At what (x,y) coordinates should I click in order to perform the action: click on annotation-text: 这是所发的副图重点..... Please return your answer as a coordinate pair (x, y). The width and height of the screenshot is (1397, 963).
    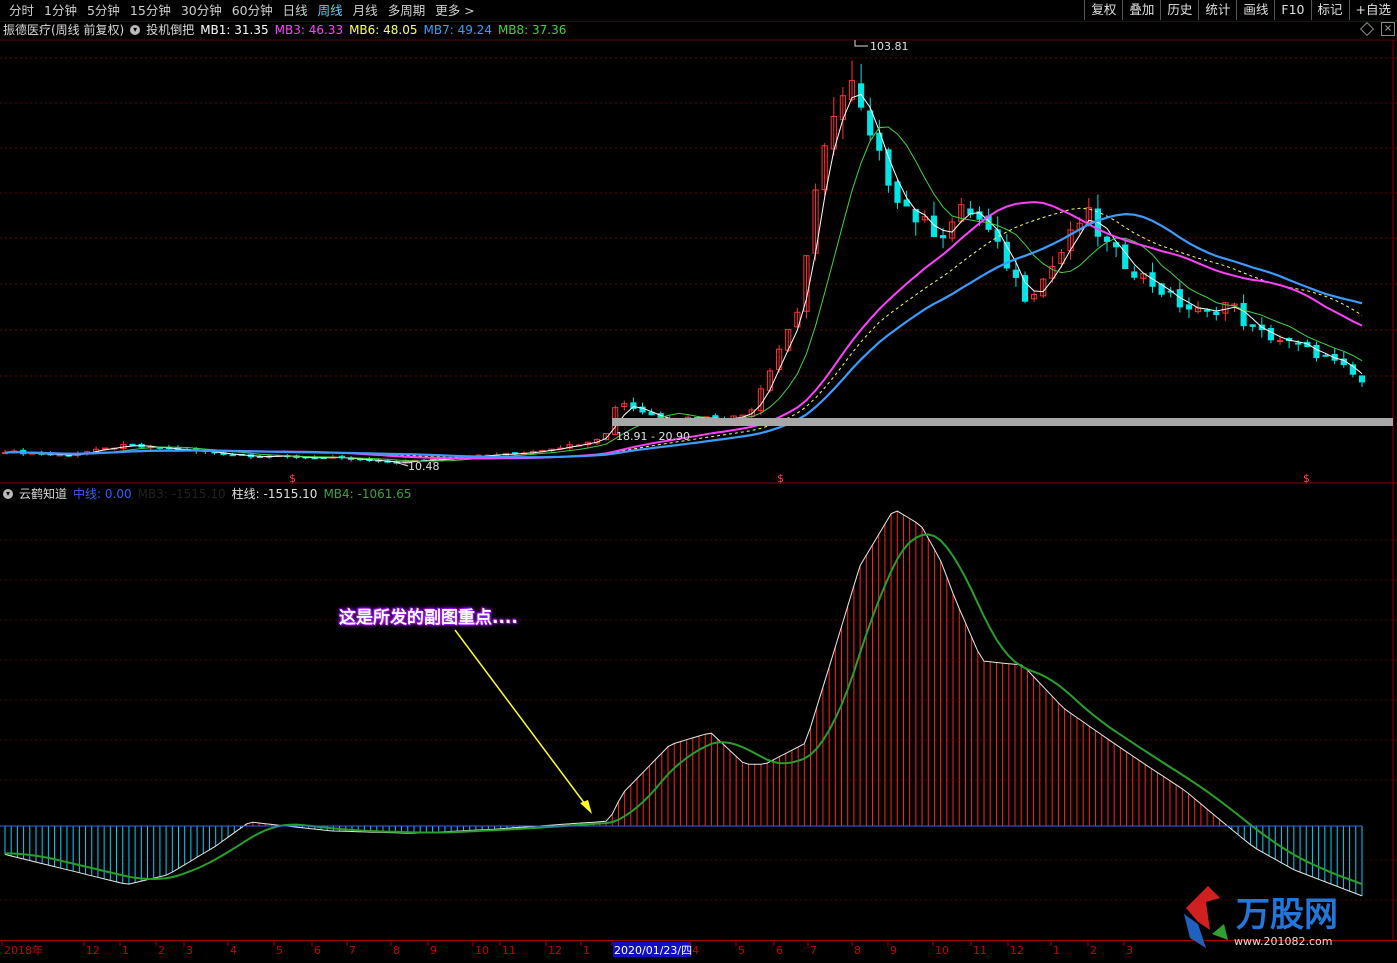
    Looking at the image, I should click on (428, 618).